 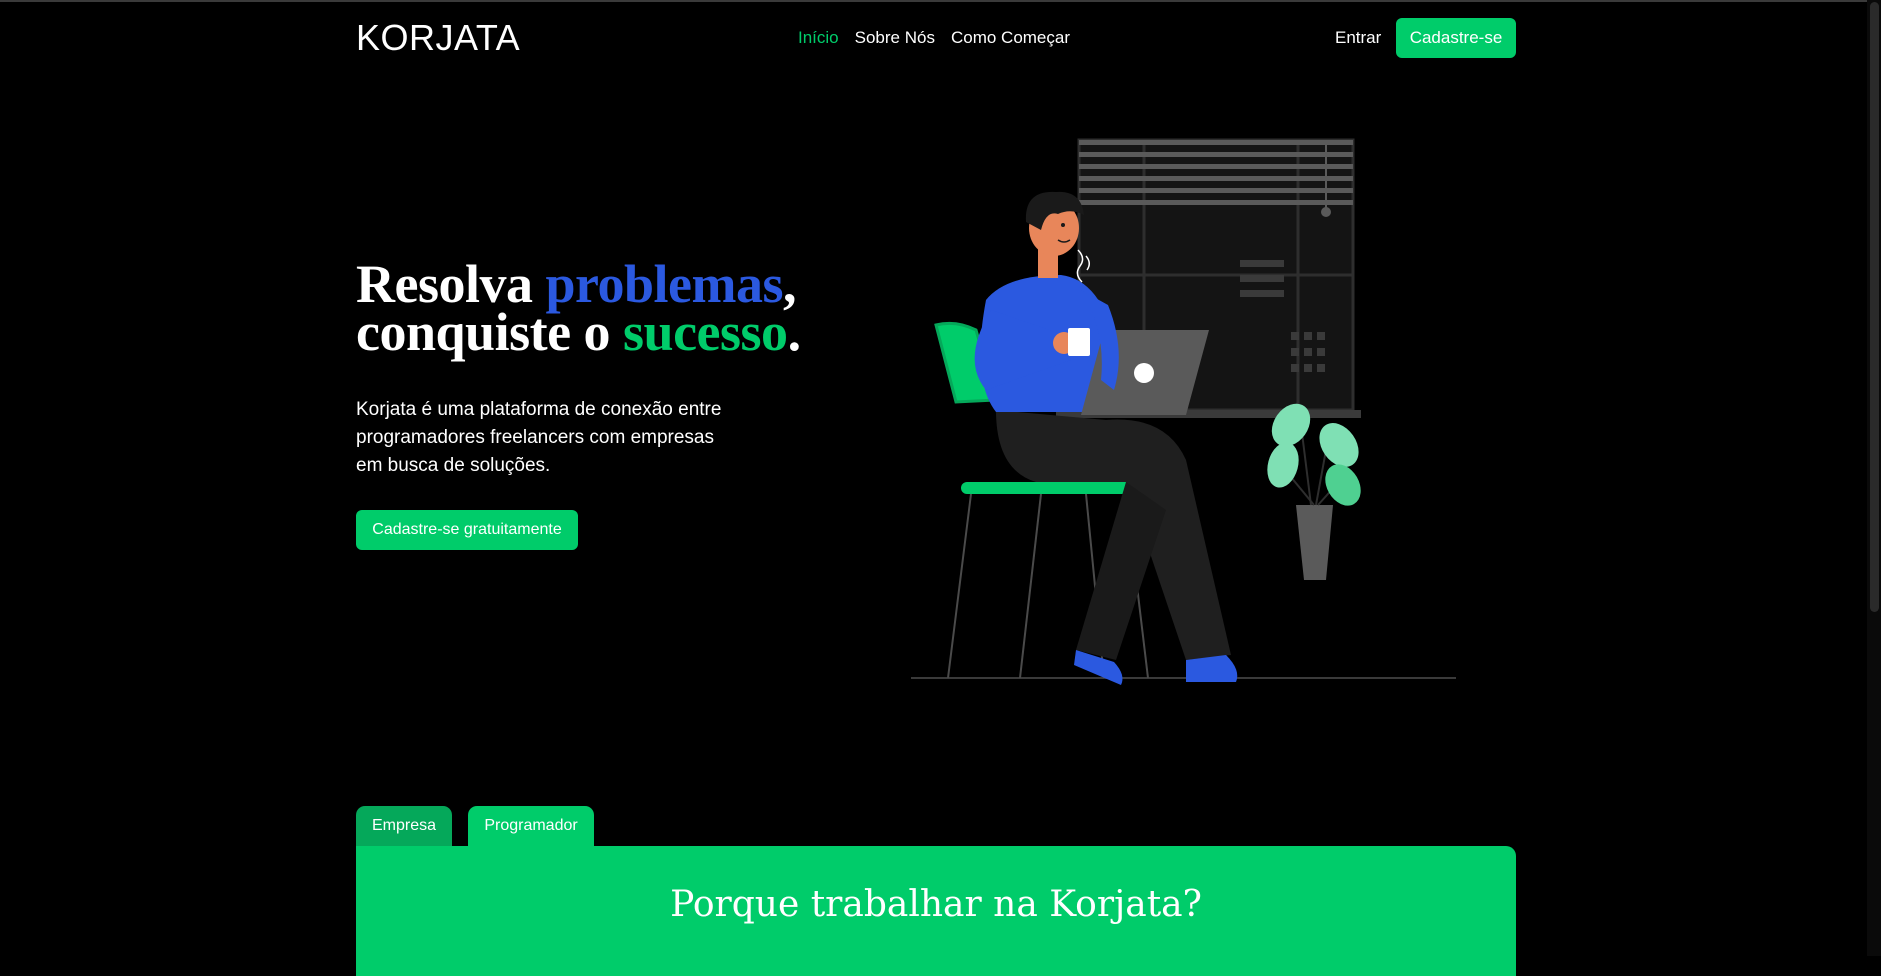 I want to click on signup-button: Cadastre-se, so click(x=1456, y=38).